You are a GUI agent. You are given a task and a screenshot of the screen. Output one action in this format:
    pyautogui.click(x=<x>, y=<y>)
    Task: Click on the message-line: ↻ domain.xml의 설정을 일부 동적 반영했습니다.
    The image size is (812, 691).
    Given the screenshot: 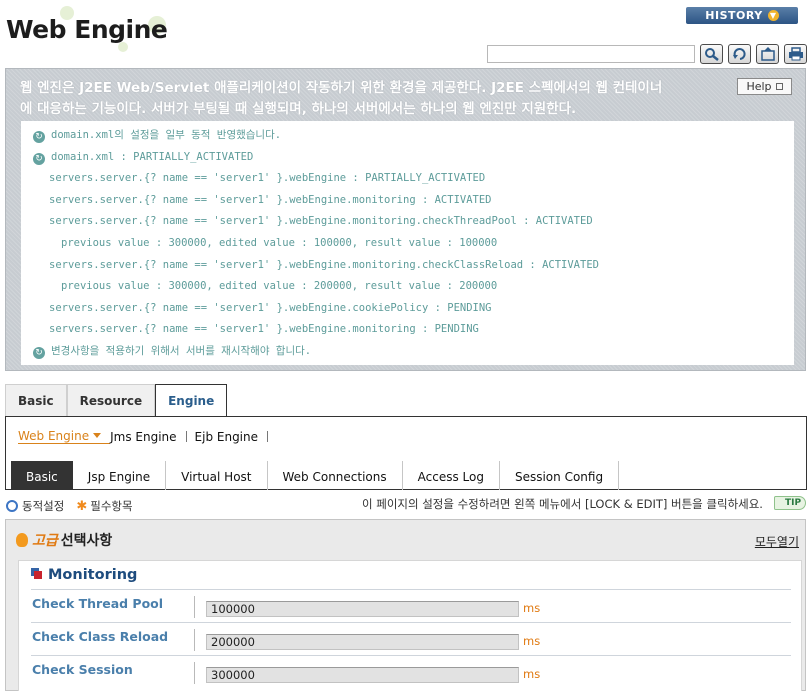 What is the action you would take?
    pyautogui.click(x=407, y=136)
    